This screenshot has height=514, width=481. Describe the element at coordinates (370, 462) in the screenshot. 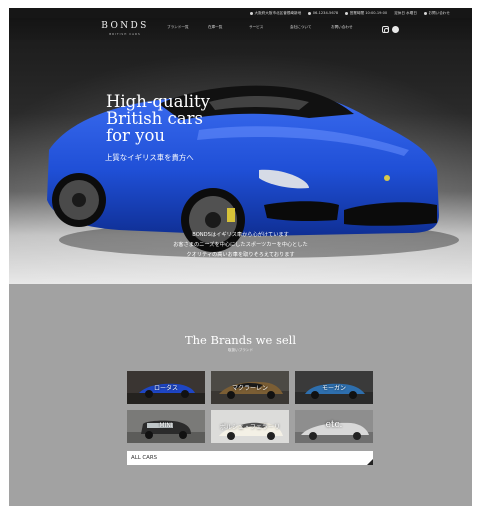

I see `corner-arrow-icon` at that location.